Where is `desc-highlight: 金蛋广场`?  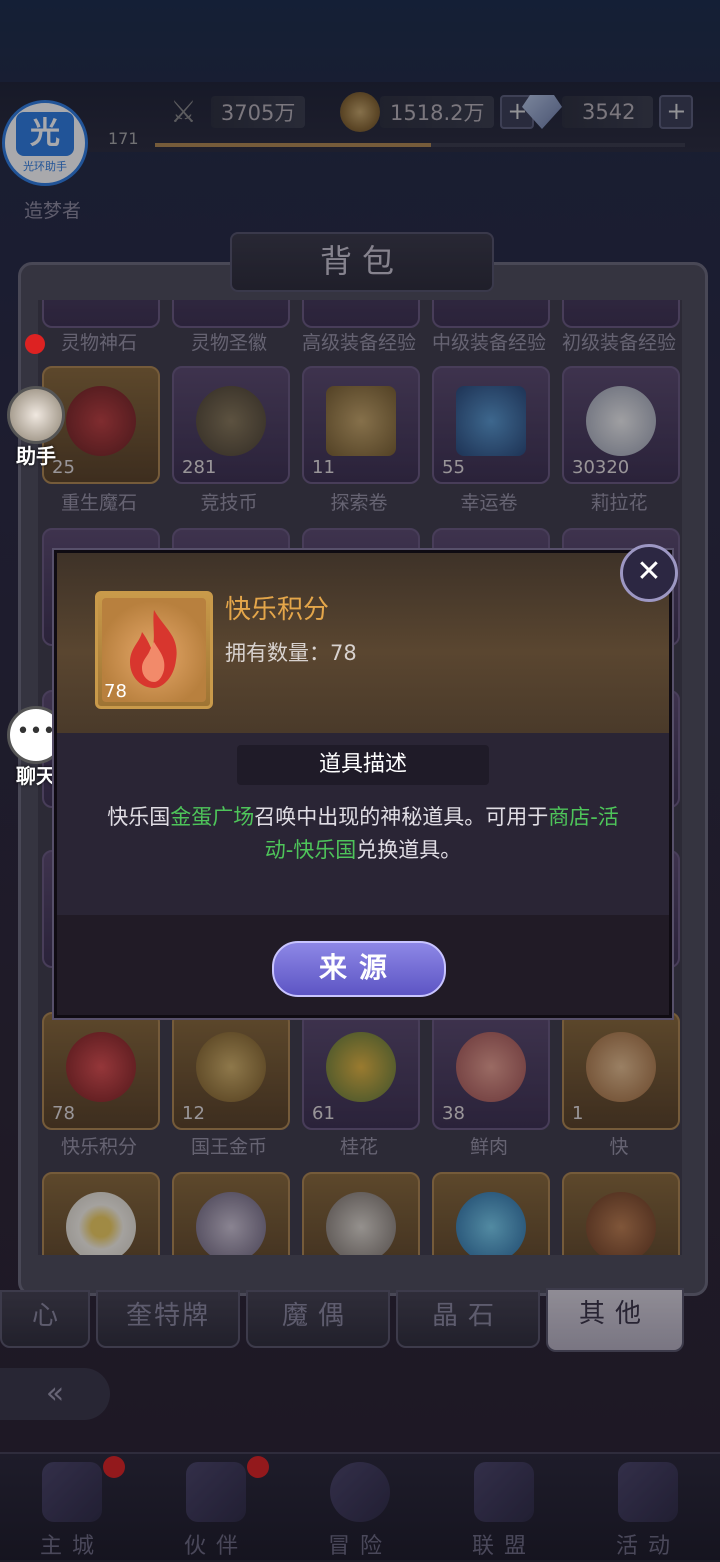
desc-highlight: 金蛋广场 is located at coordinates (212, 817).